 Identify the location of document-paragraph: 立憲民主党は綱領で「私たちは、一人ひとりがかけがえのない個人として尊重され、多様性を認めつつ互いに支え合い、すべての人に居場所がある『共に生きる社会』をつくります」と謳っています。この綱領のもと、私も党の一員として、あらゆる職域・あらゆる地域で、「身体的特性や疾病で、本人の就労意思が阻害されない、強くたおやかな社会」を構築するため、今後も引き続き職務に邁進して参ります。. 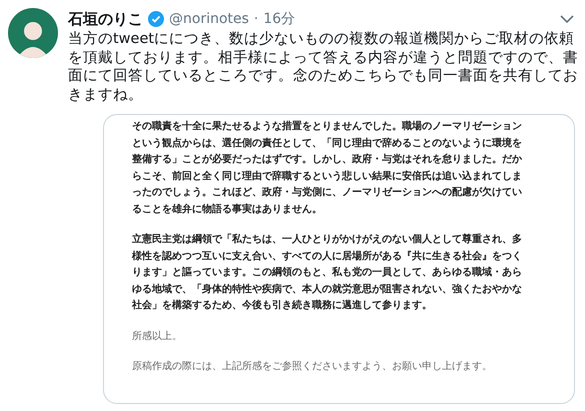
(327, 272).